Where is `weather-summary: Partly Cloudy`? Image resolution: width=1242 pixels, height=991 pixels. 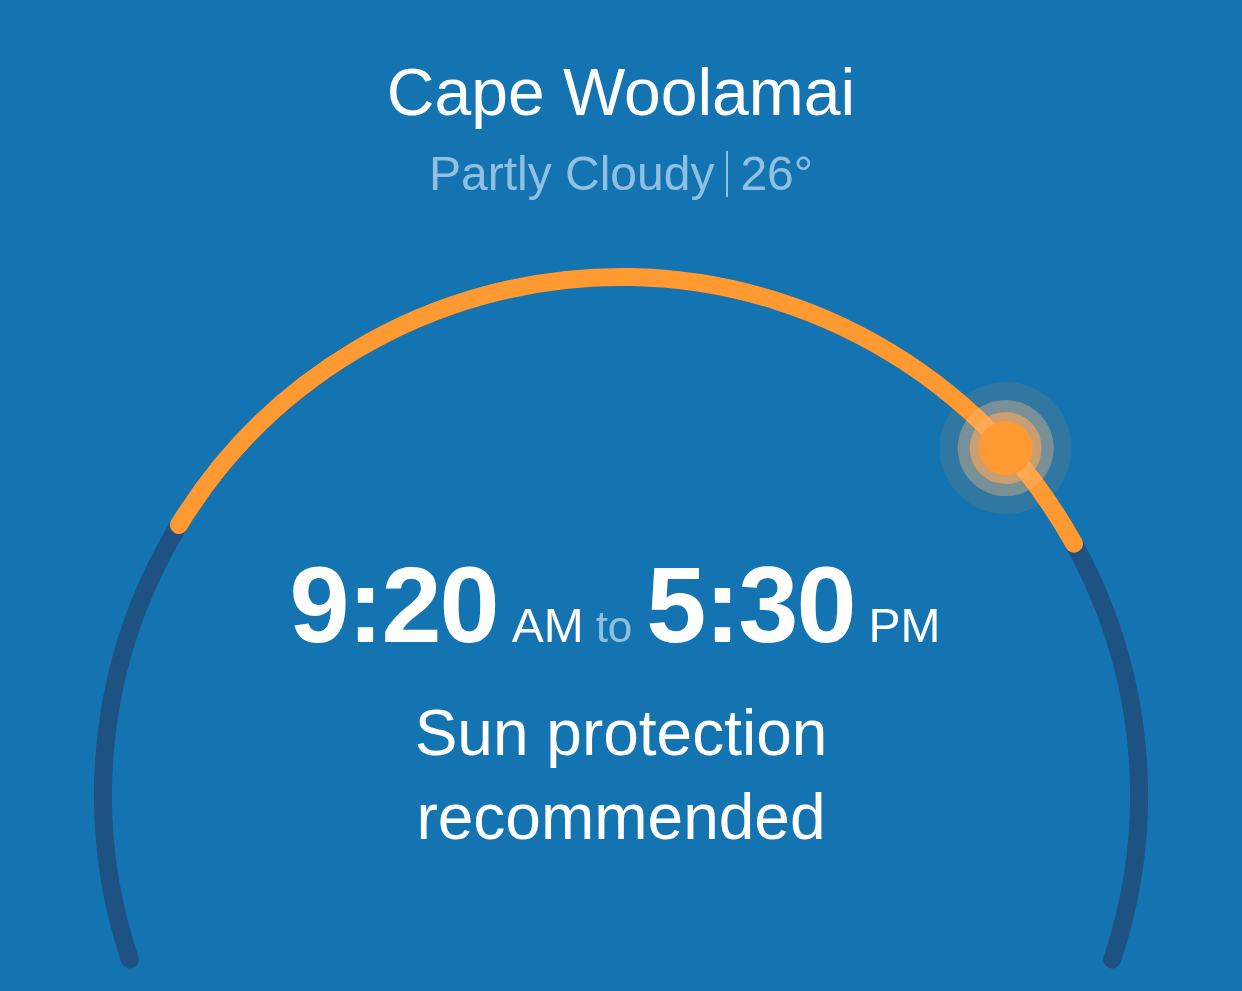 weather-summary: Partly Cloudy is located at coordinates (571, 174).